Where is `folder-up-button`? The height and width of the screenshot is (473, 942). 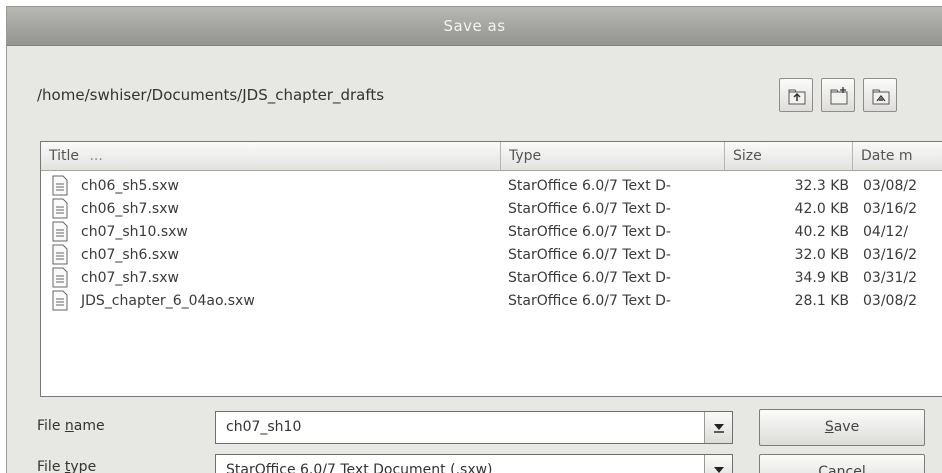
folder-up-button is located at coordinates (796, 95).